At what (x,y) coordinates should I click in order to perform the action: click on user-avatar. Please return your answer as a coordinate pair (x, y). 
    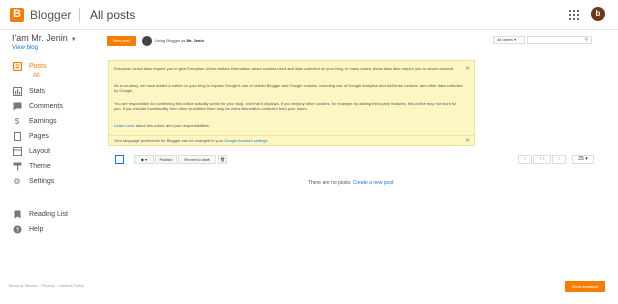
    Looking at the image, I should click on (147, 41).